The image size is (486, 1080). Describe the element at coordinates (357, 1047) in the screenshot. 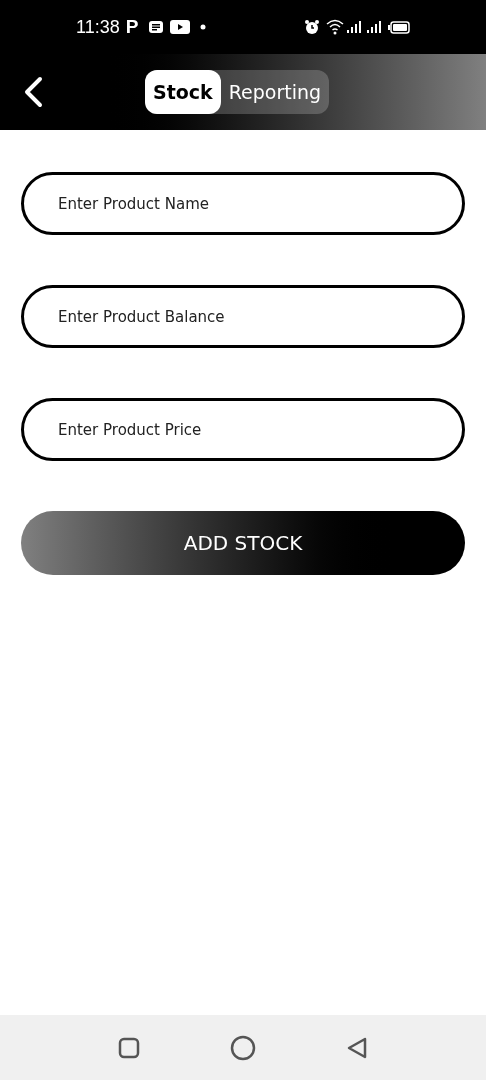

I see `back-triangle-icon` at that location.